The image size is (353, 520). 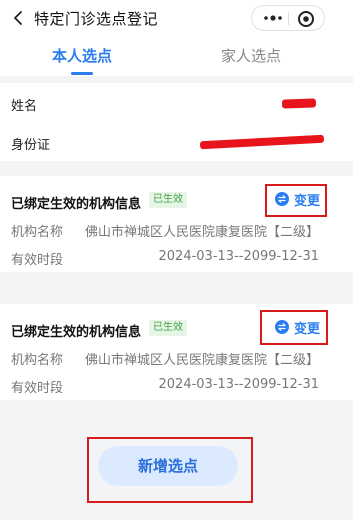 I want to click on mini-program-capsule, so click(x=288, y=18).